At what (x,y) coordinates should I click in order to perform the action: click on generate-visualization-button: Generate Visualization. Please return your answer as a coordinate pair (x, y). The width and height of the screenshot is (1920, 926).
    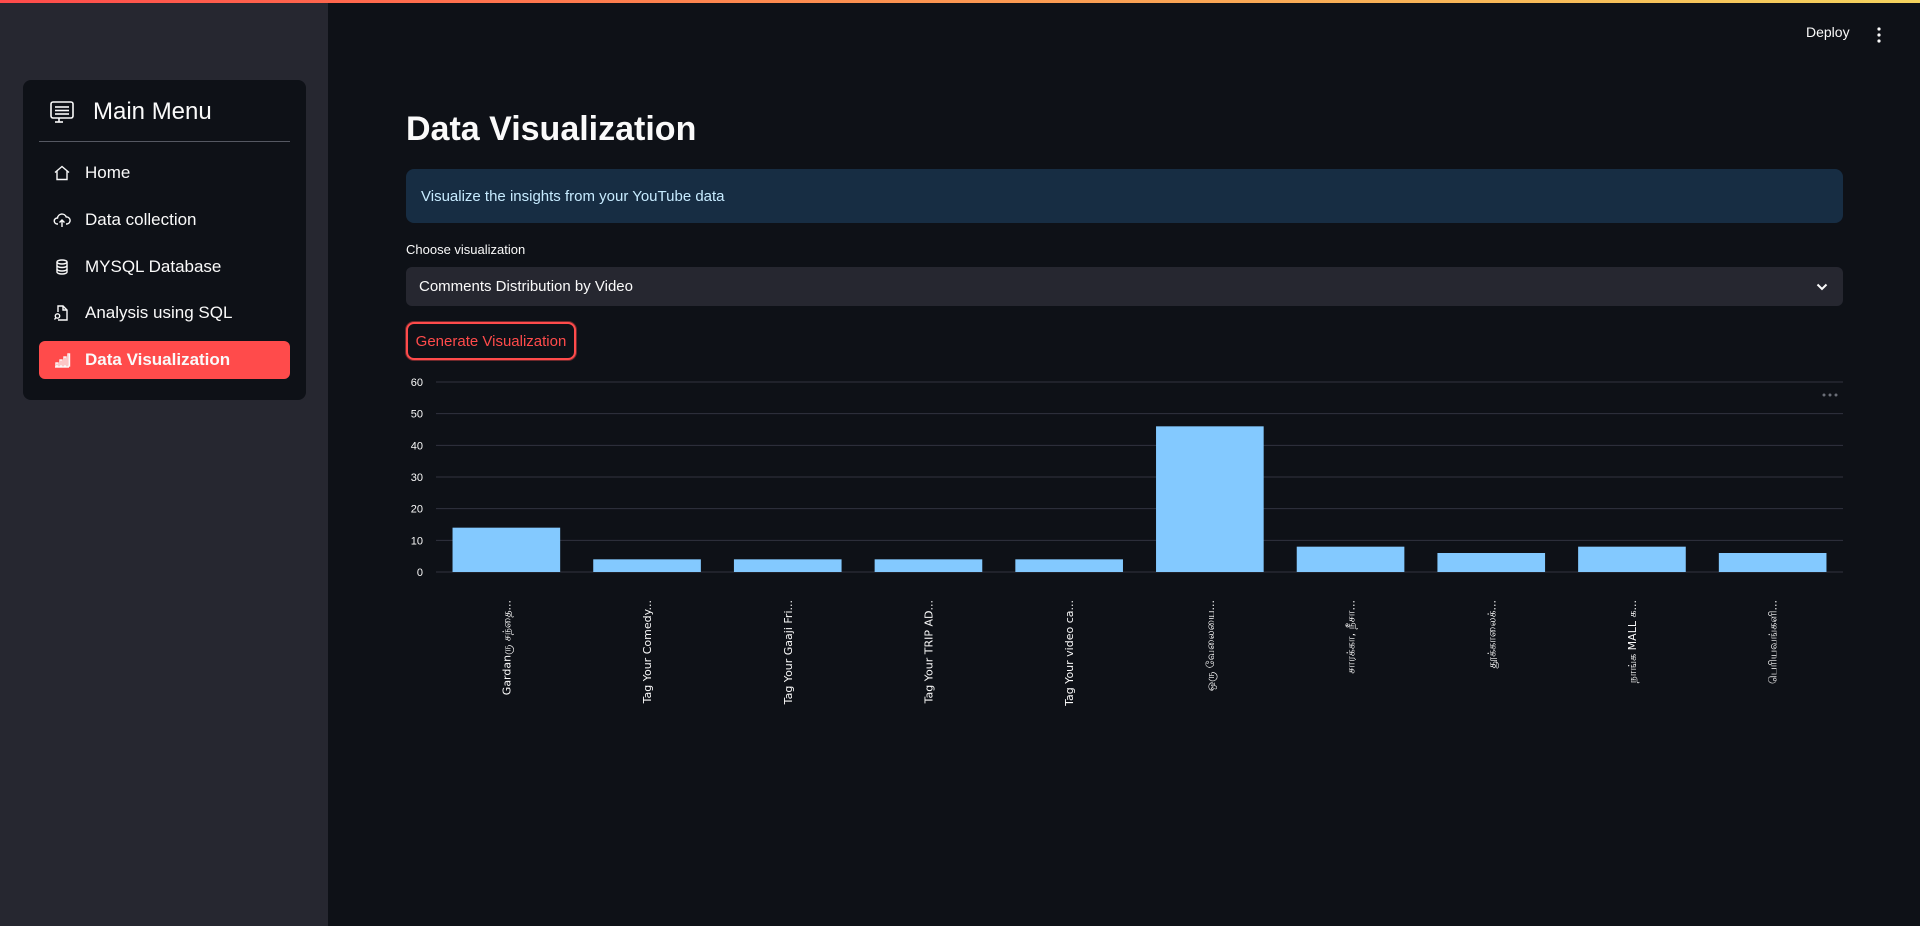
    Looking at the image, I should click on (491, 341).